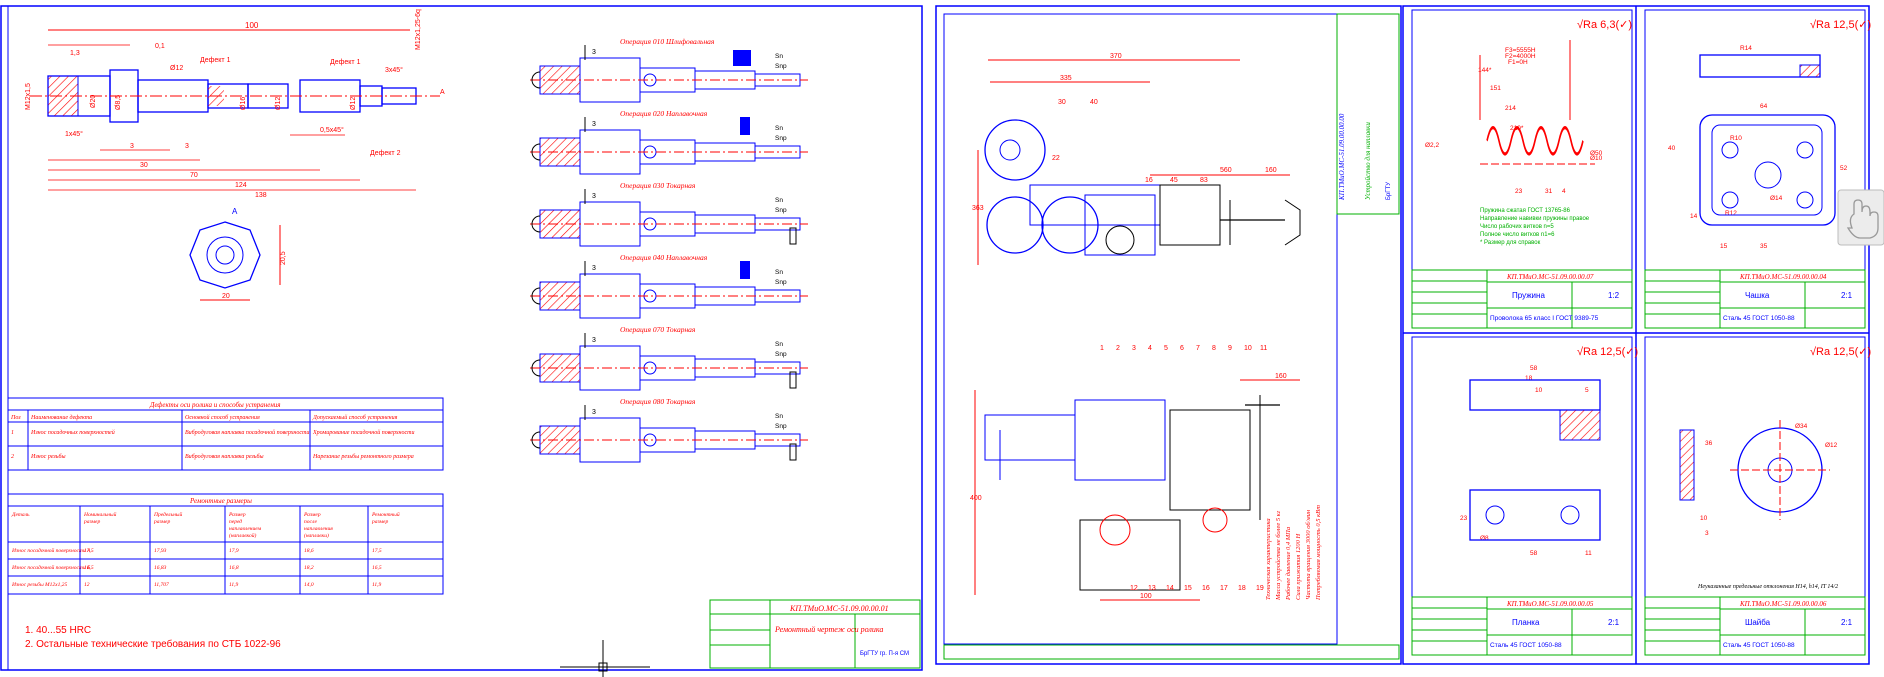  Describe the element at coordinates (1746, 48) in the screenshot. I see `dim-label: R14` at that location.